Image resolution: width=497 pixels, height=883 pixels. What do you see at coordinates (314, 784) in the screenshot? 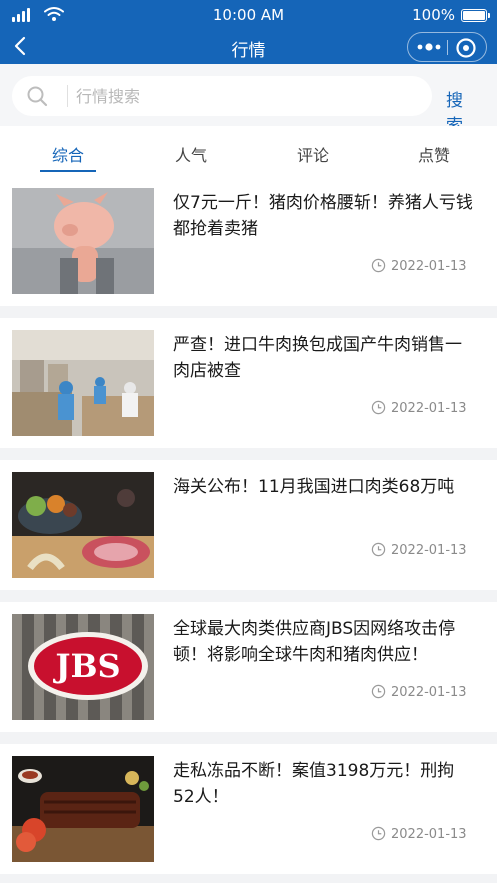
I see `article-title: 走私冻品不断！案值3198万元！刑拘52人！` at bounding box center [314, 784].